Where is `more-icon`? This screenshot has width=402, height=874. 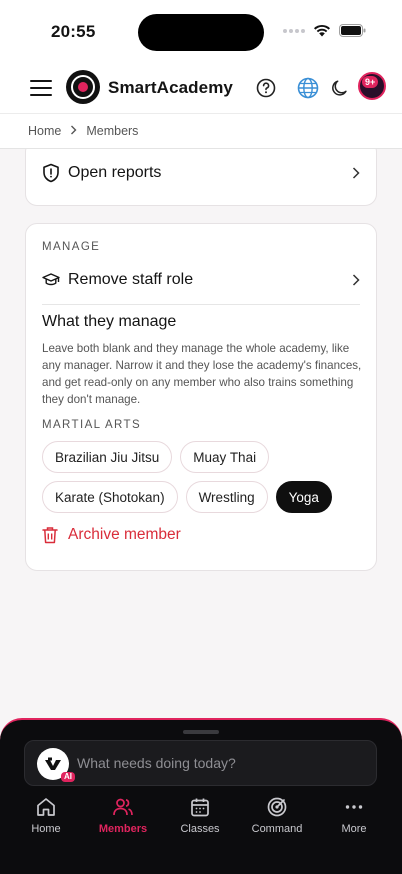 more-icon is located at coordinates (354, 807).